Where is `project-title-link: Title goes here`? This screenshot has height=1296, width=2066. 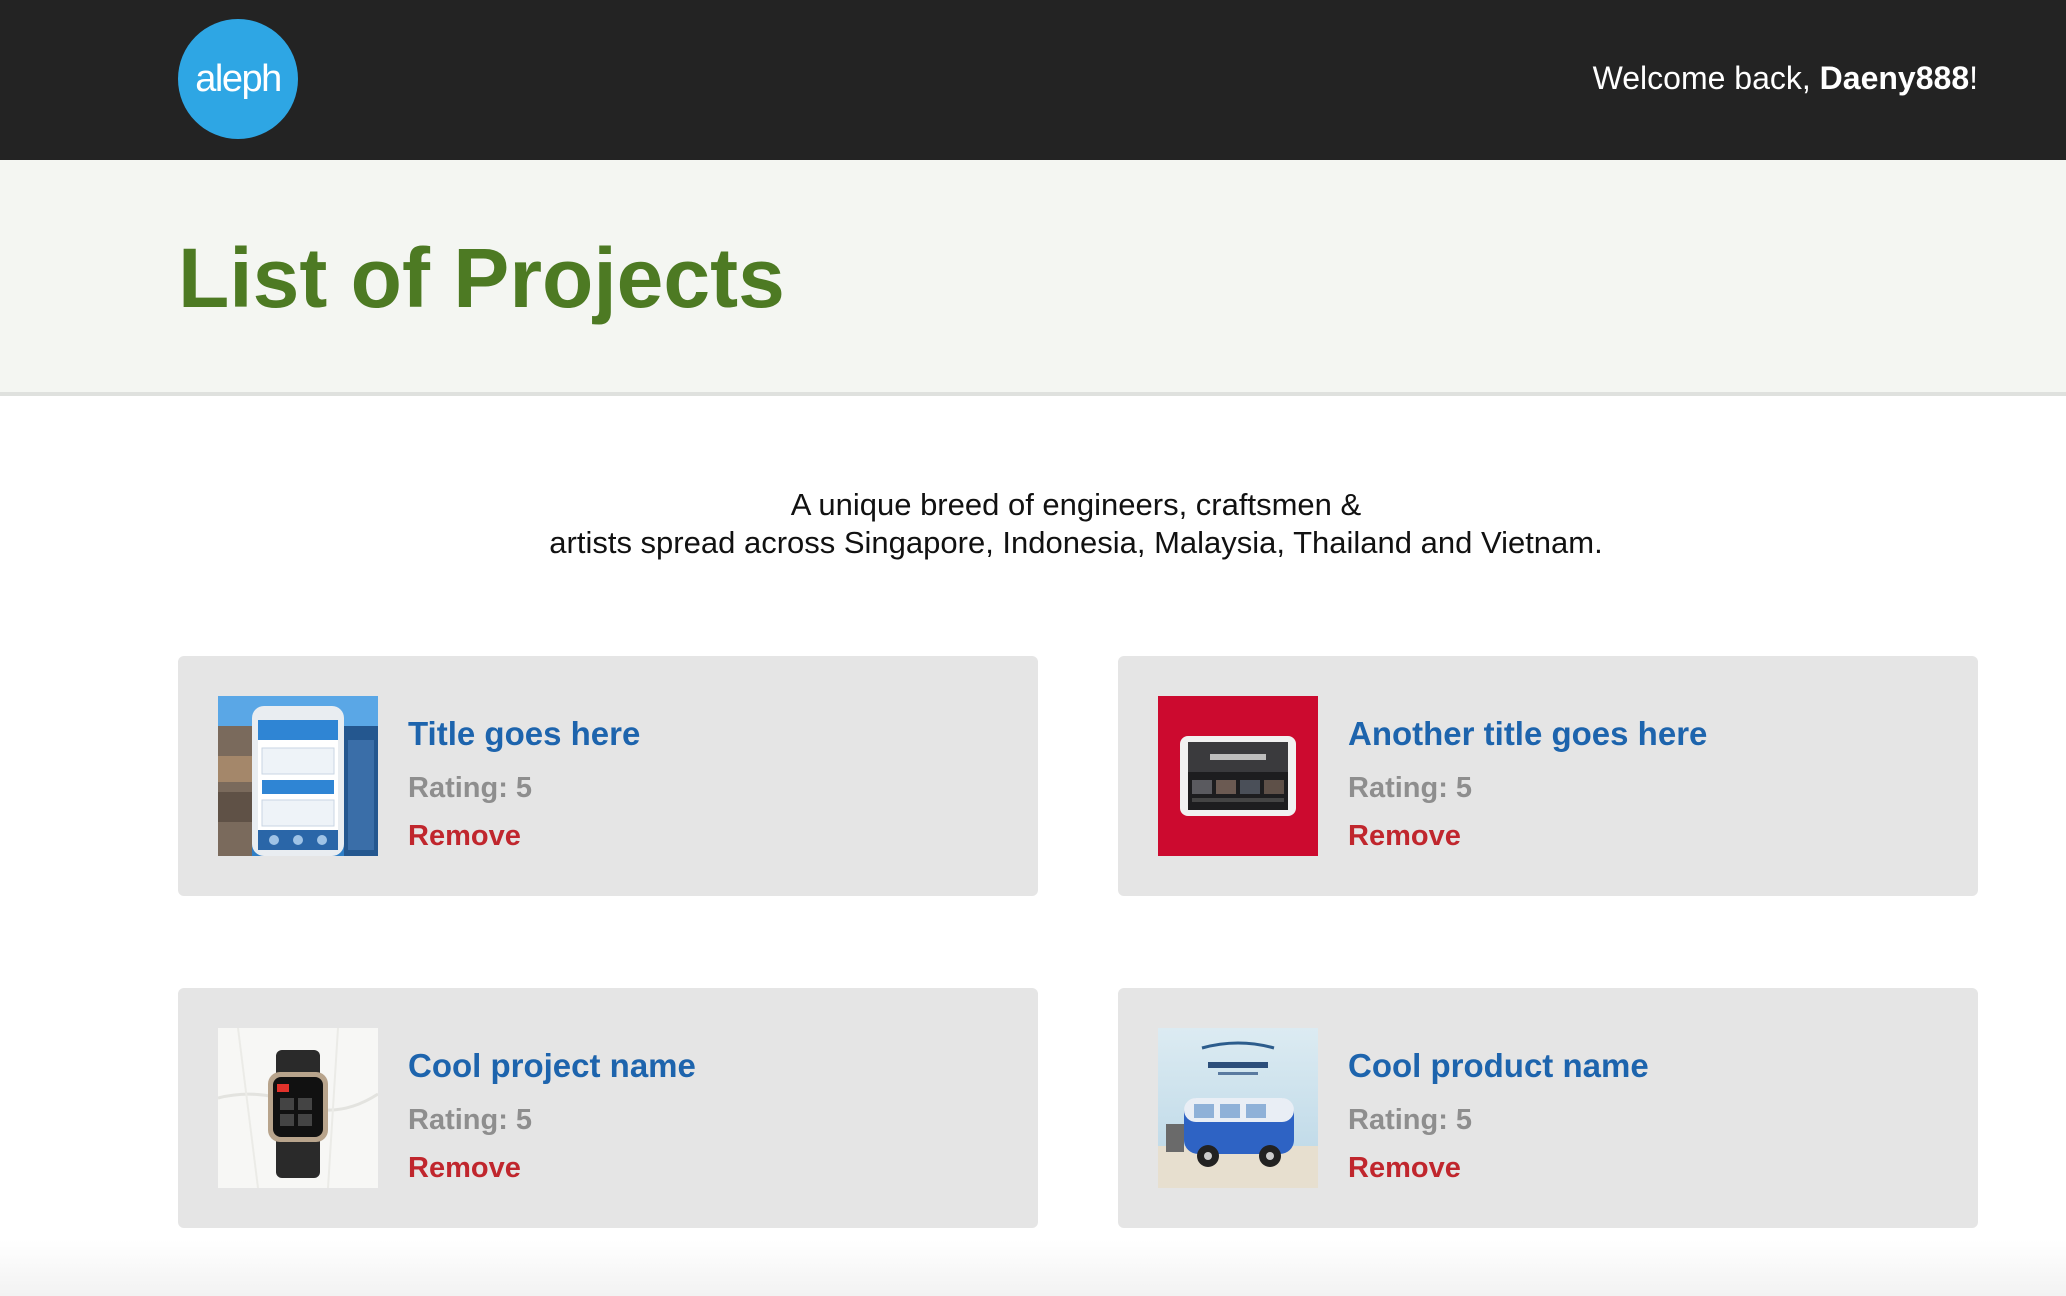
project-title-link: Title goes here is located at coordinates (524, 734).